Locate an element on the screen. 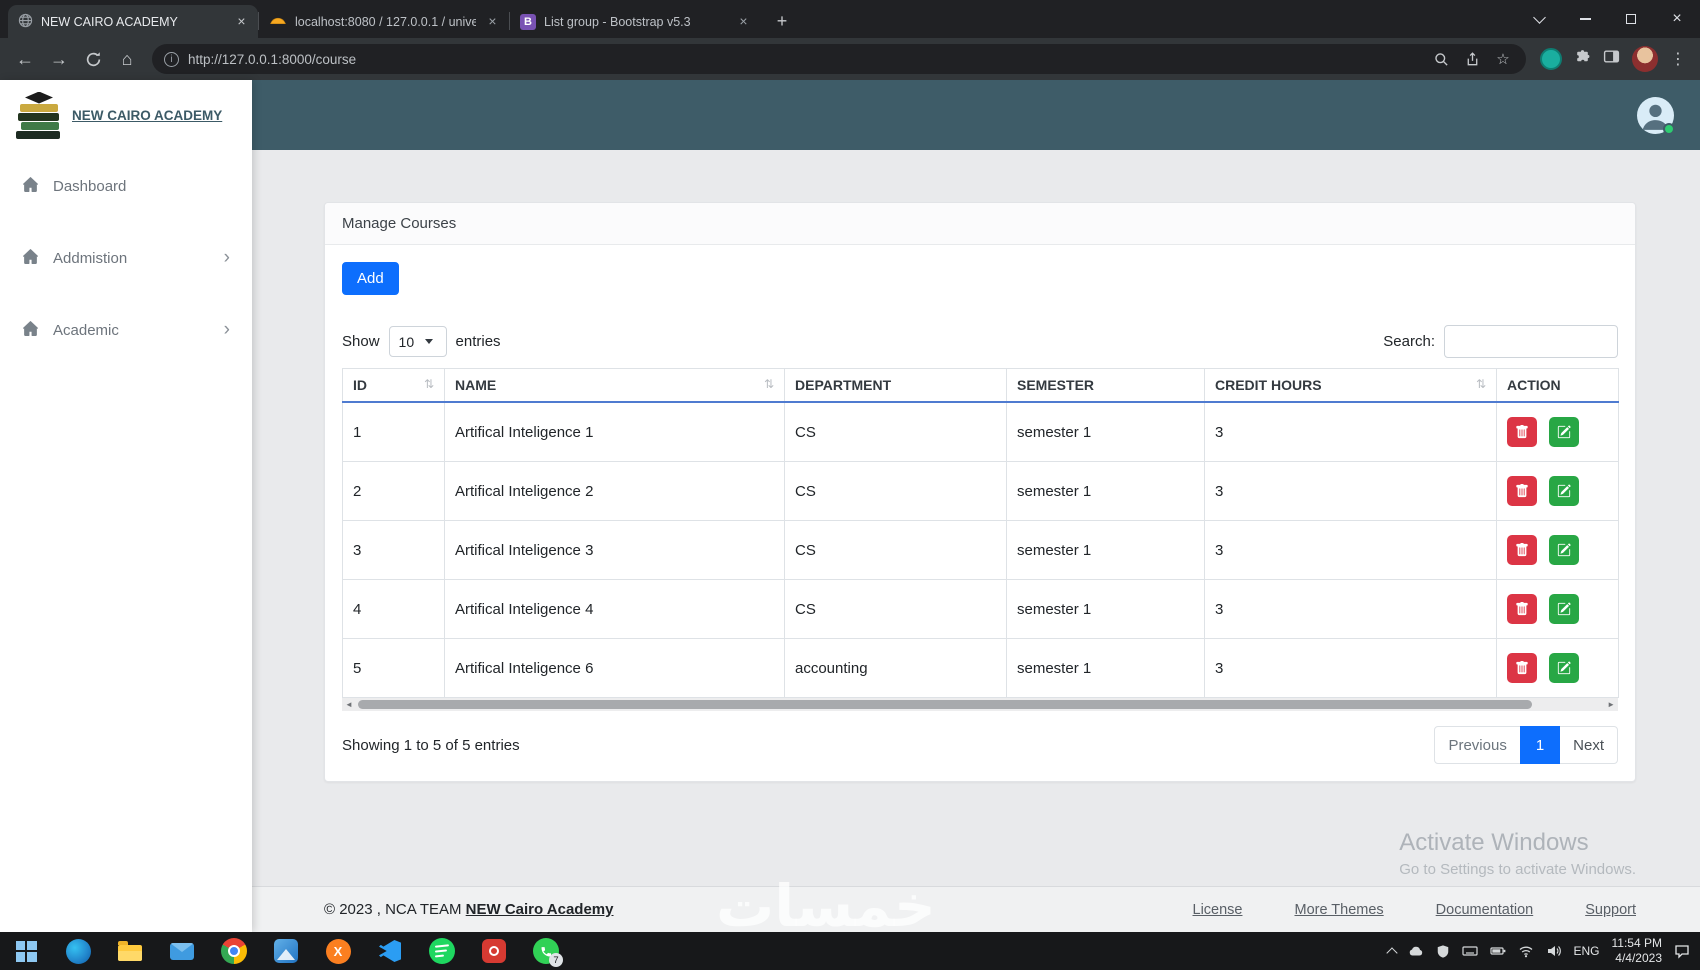  zoom-icon is located at coordinates (1441, 59).